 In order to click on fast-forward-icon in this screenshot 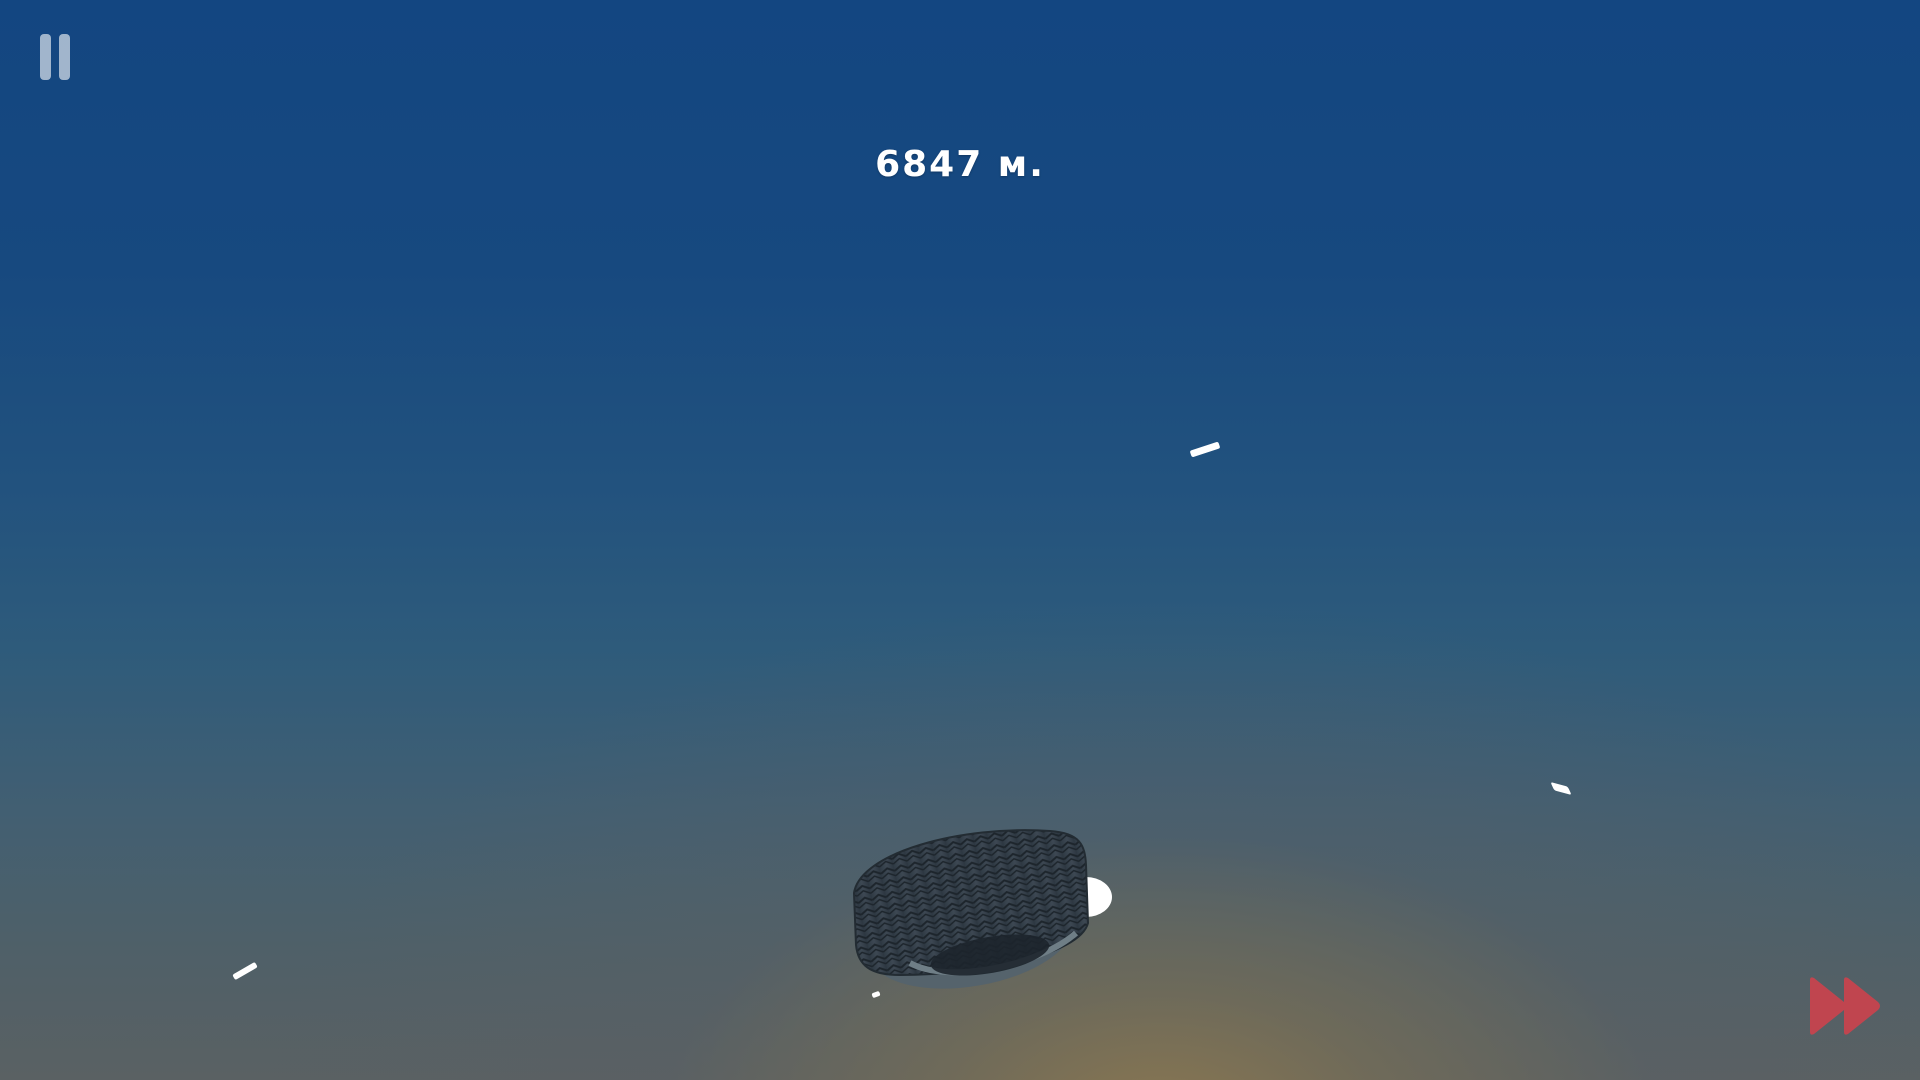, I will do `click(1845, 1006)`.